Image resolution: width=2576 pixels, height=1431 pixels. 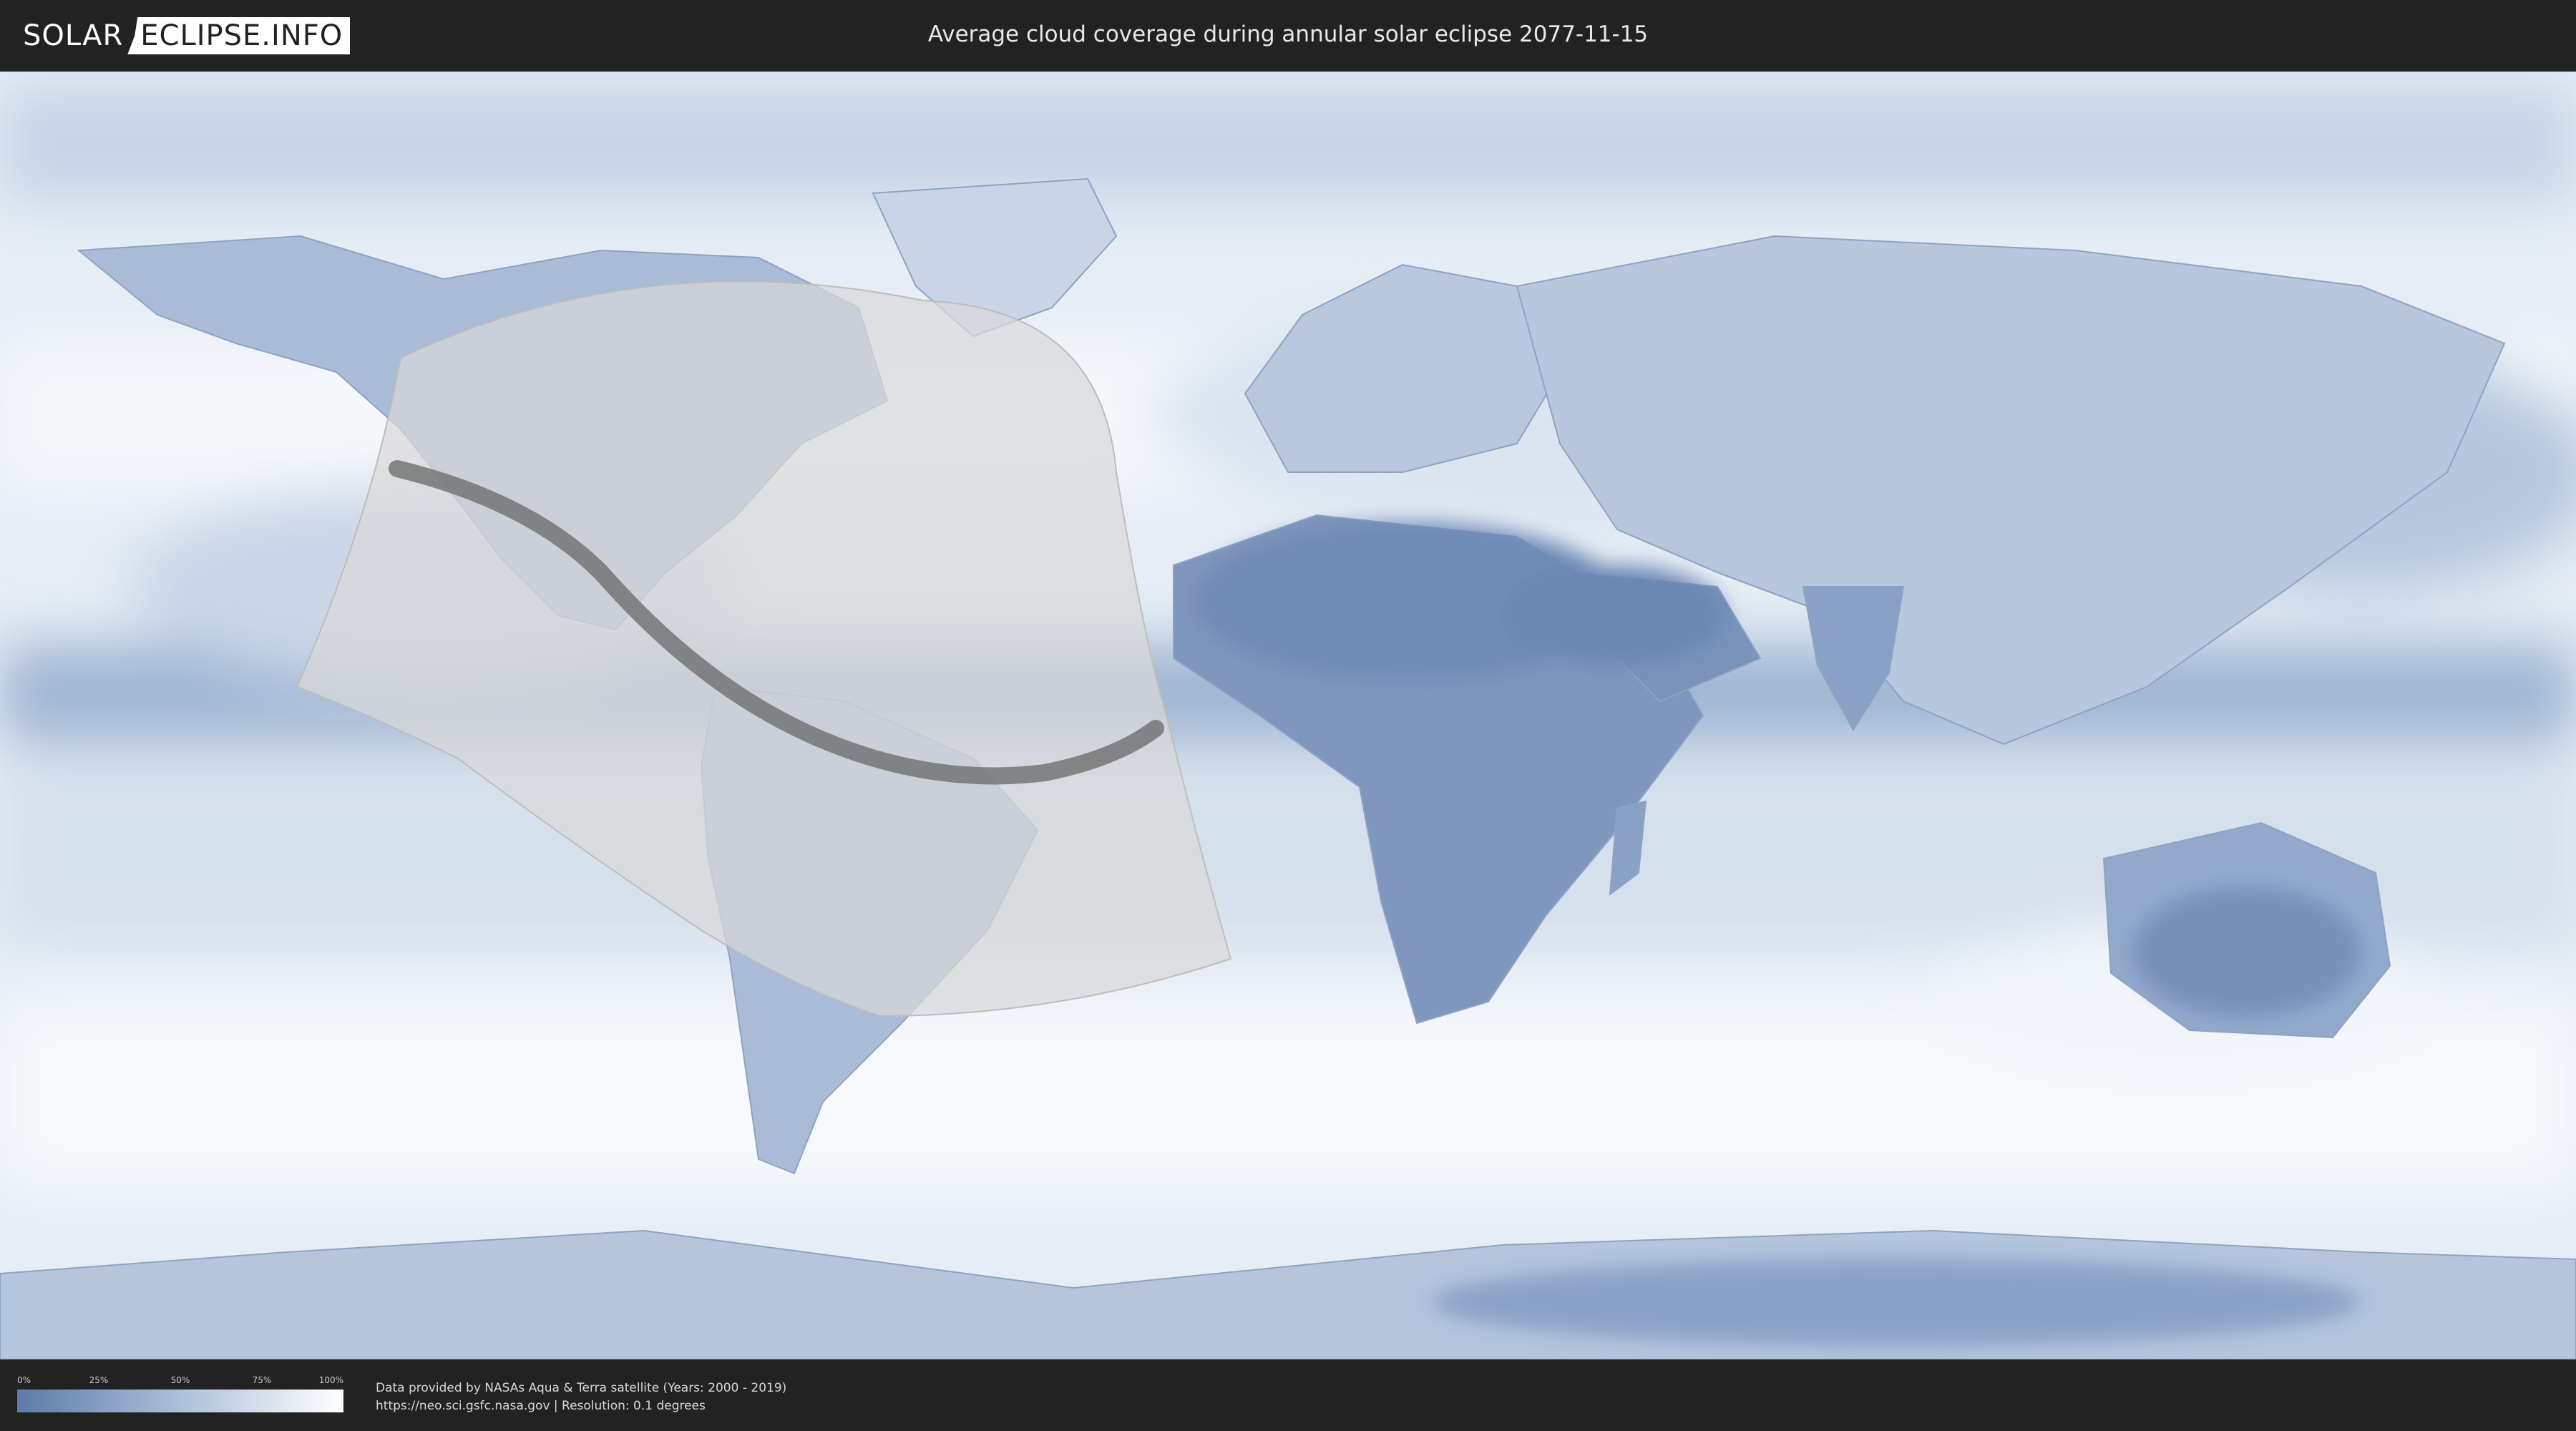 I want to click on cloud-coverage-legend: 0% 25% 50% 75% 100%, so click(x=180, y=1393).